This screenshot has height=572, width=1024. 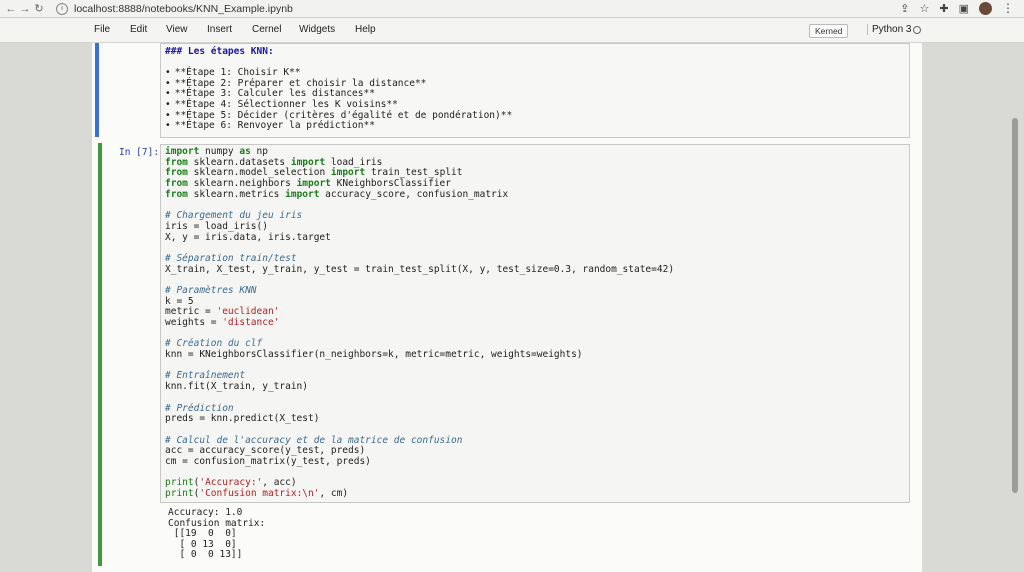 I want to click on kernel-name: Python 3, so click(x=889, y=29).